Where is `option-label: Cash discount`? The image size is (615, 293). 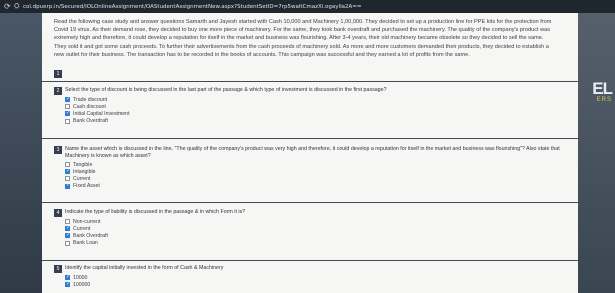 option-label: Cash discount is located at coordinates (89, 106).